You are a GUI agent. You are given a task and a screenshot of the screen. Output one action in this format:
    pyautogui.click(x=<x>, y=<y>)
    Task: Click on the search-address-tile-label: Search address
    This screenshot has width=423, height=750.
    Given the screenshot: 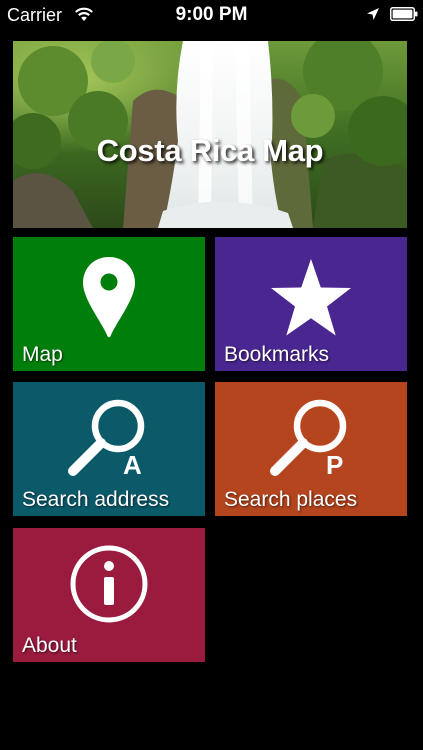 What is the action you would take?
    pyautogui.click(x=96, y=499)
    